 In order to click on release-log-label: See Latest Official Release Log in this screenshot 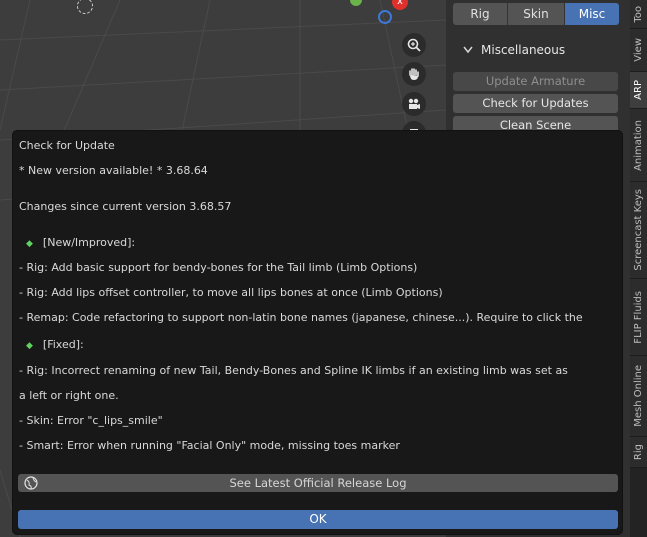, I will do `click(318, 483)`.